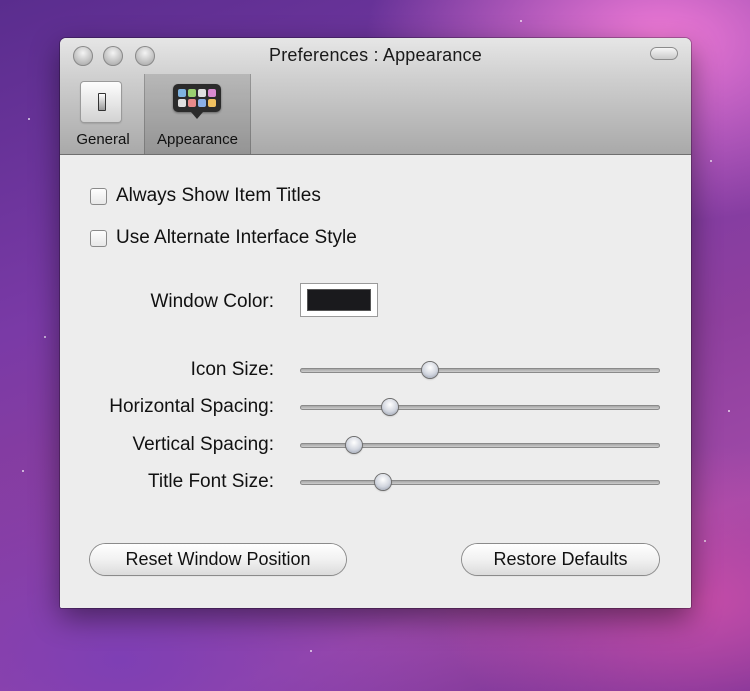 This screenshot has width=750, height=691. Describe the element at coordinates (203, 444) in the screenshot. I see `vertical-spacing-label: Vertical Spacing:` at that location.